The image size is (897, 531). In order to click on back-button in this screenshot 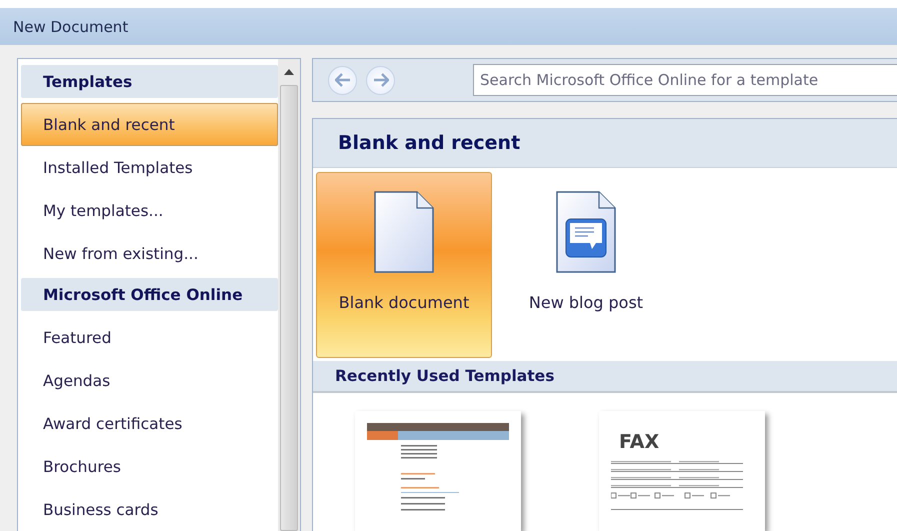, I will do `click(342, 80)`.